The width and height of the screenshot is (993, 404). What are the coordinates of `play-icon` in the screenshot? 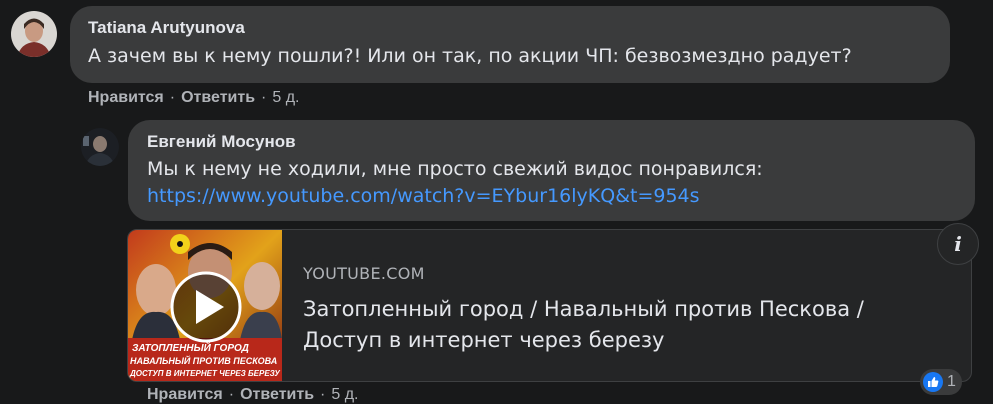 It's located at (206, 307).